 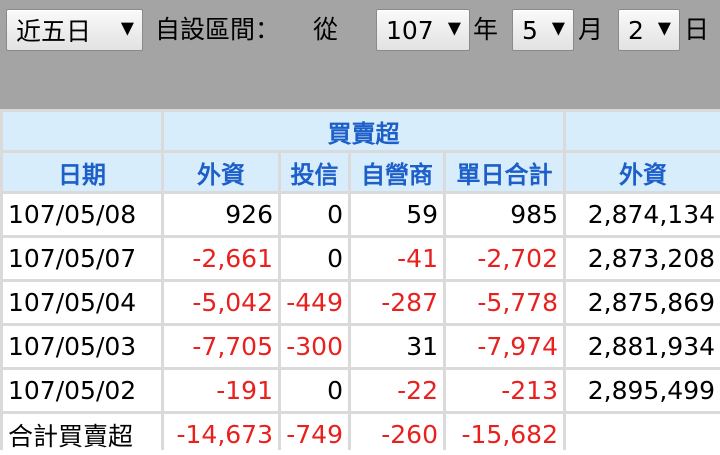 What do you see at coordinates (636, 30) in the screenshot?
I see `day-select-value: 2` at bounding box center [636, 30].